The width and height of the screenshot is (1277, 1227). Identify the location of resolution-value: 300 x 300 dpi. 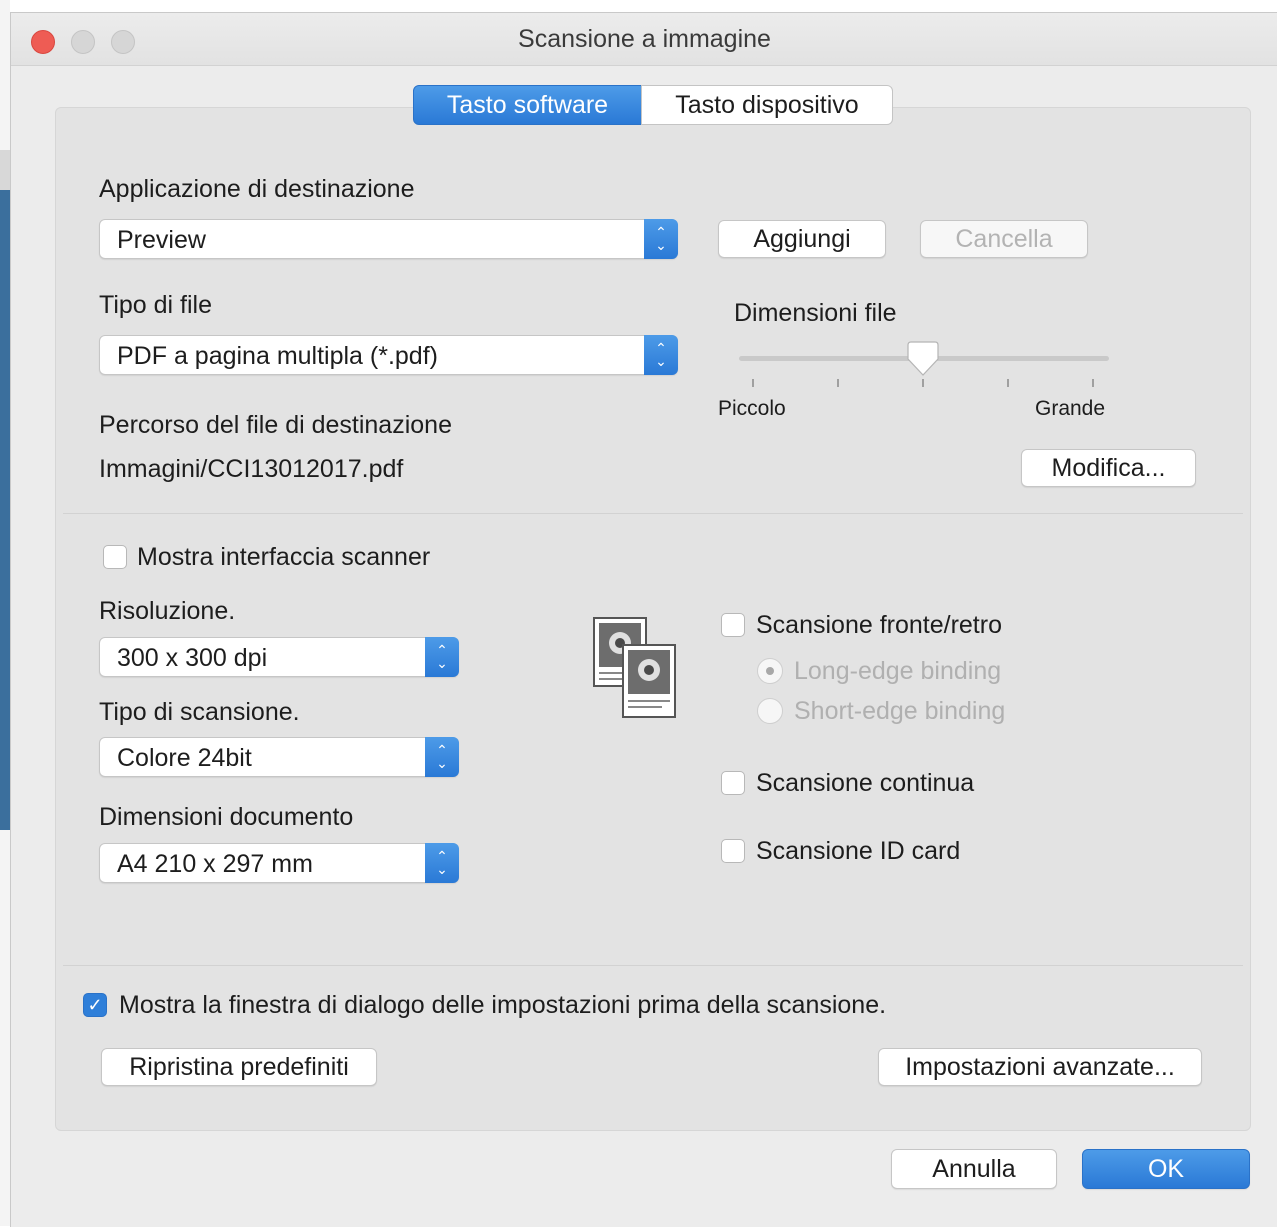
(192, 658).